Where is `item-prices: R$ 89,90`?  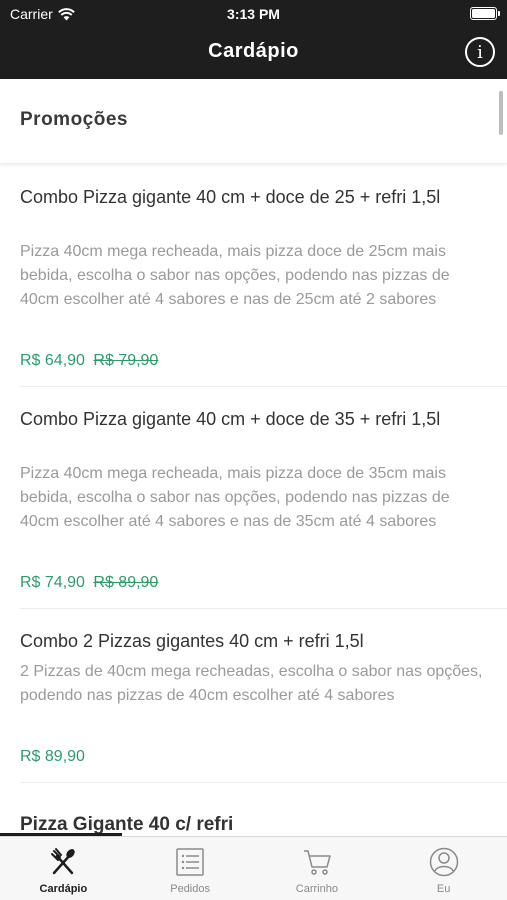 item-prices: R$ 89,90 is located at coordinates (52, 757).